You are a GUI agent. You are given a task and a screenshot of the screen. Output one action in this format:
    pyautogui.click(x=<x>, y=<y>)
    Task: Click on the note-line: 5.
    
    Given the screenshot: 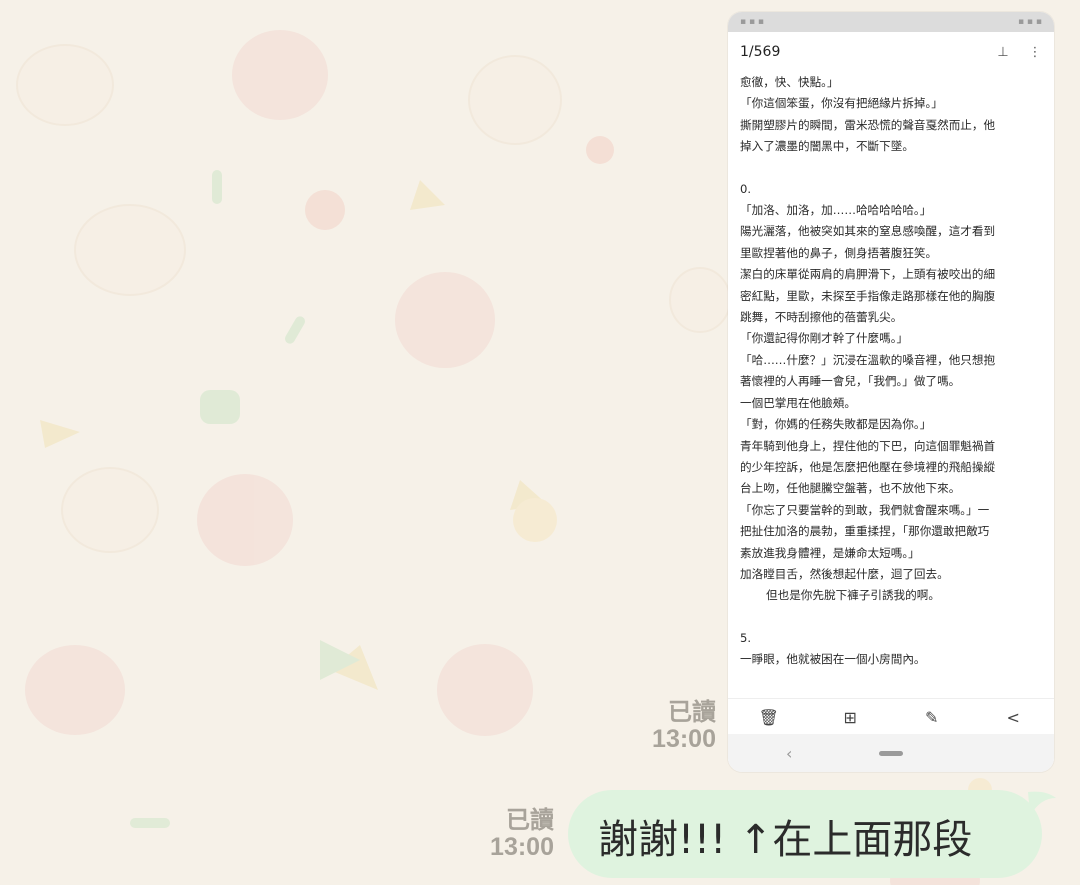 What is the action you would take?
    pyautogui.click(x=746, y=637)
    